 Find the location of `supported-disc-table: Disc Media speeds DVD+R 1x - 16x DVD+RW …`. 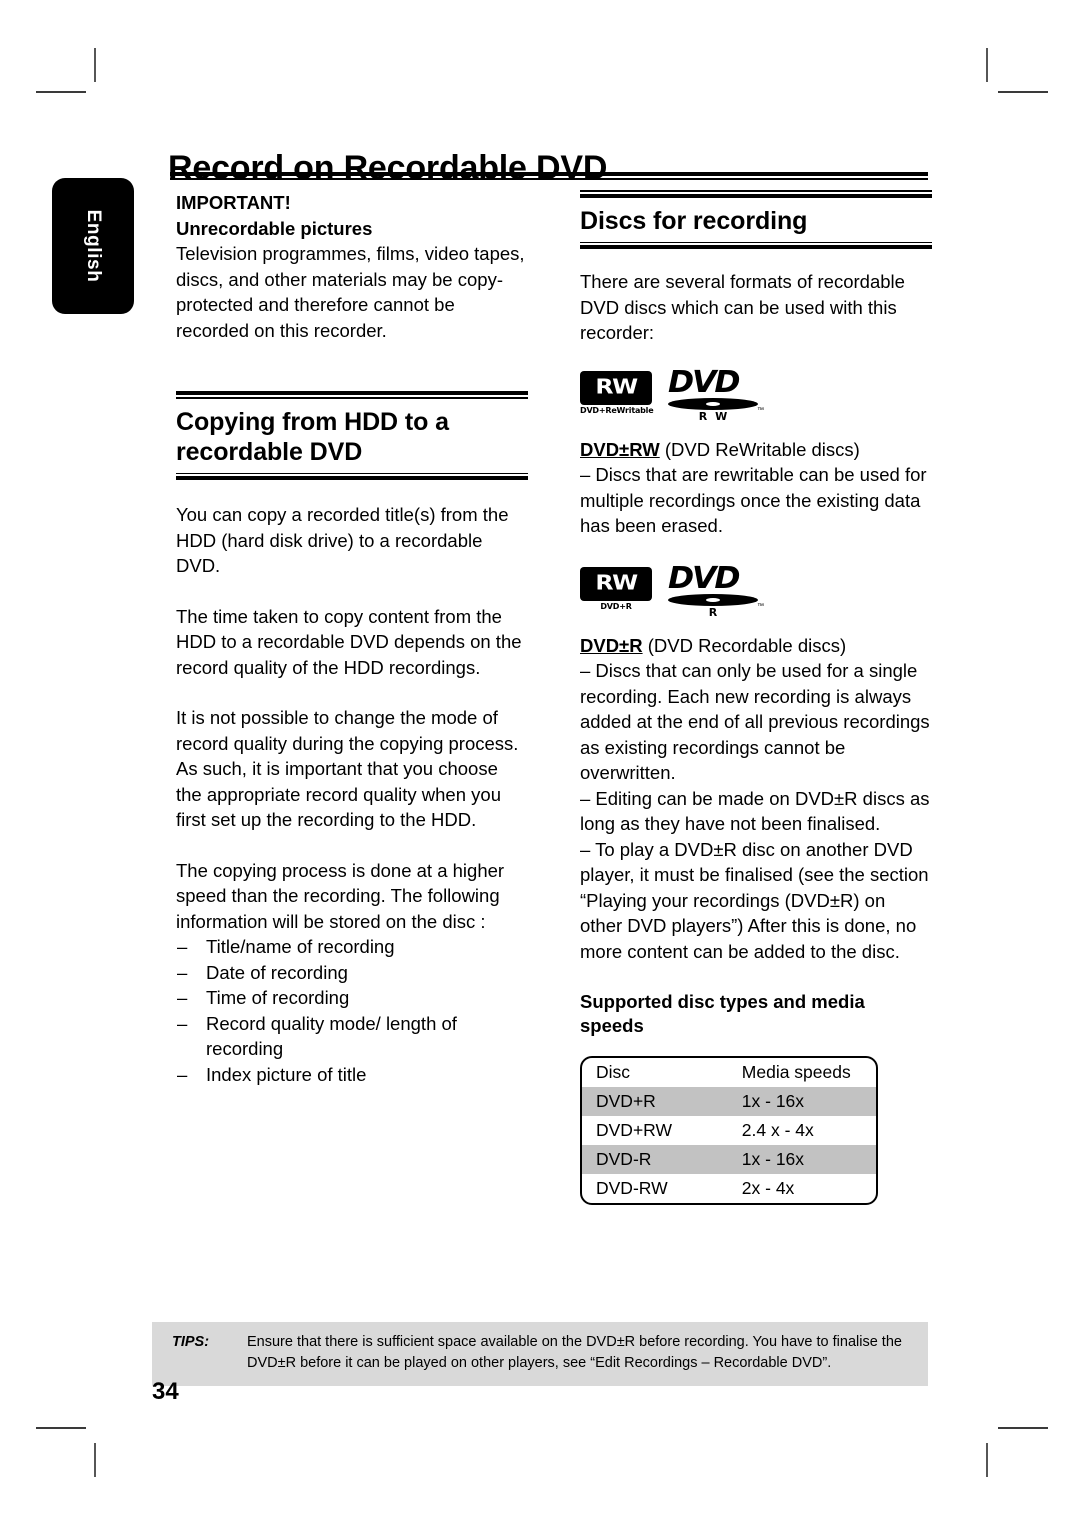

supported-disc-table: Disc Media speeds DVD+R 1x - 16x DVD+RW … is located at coordinates (729, 1130).